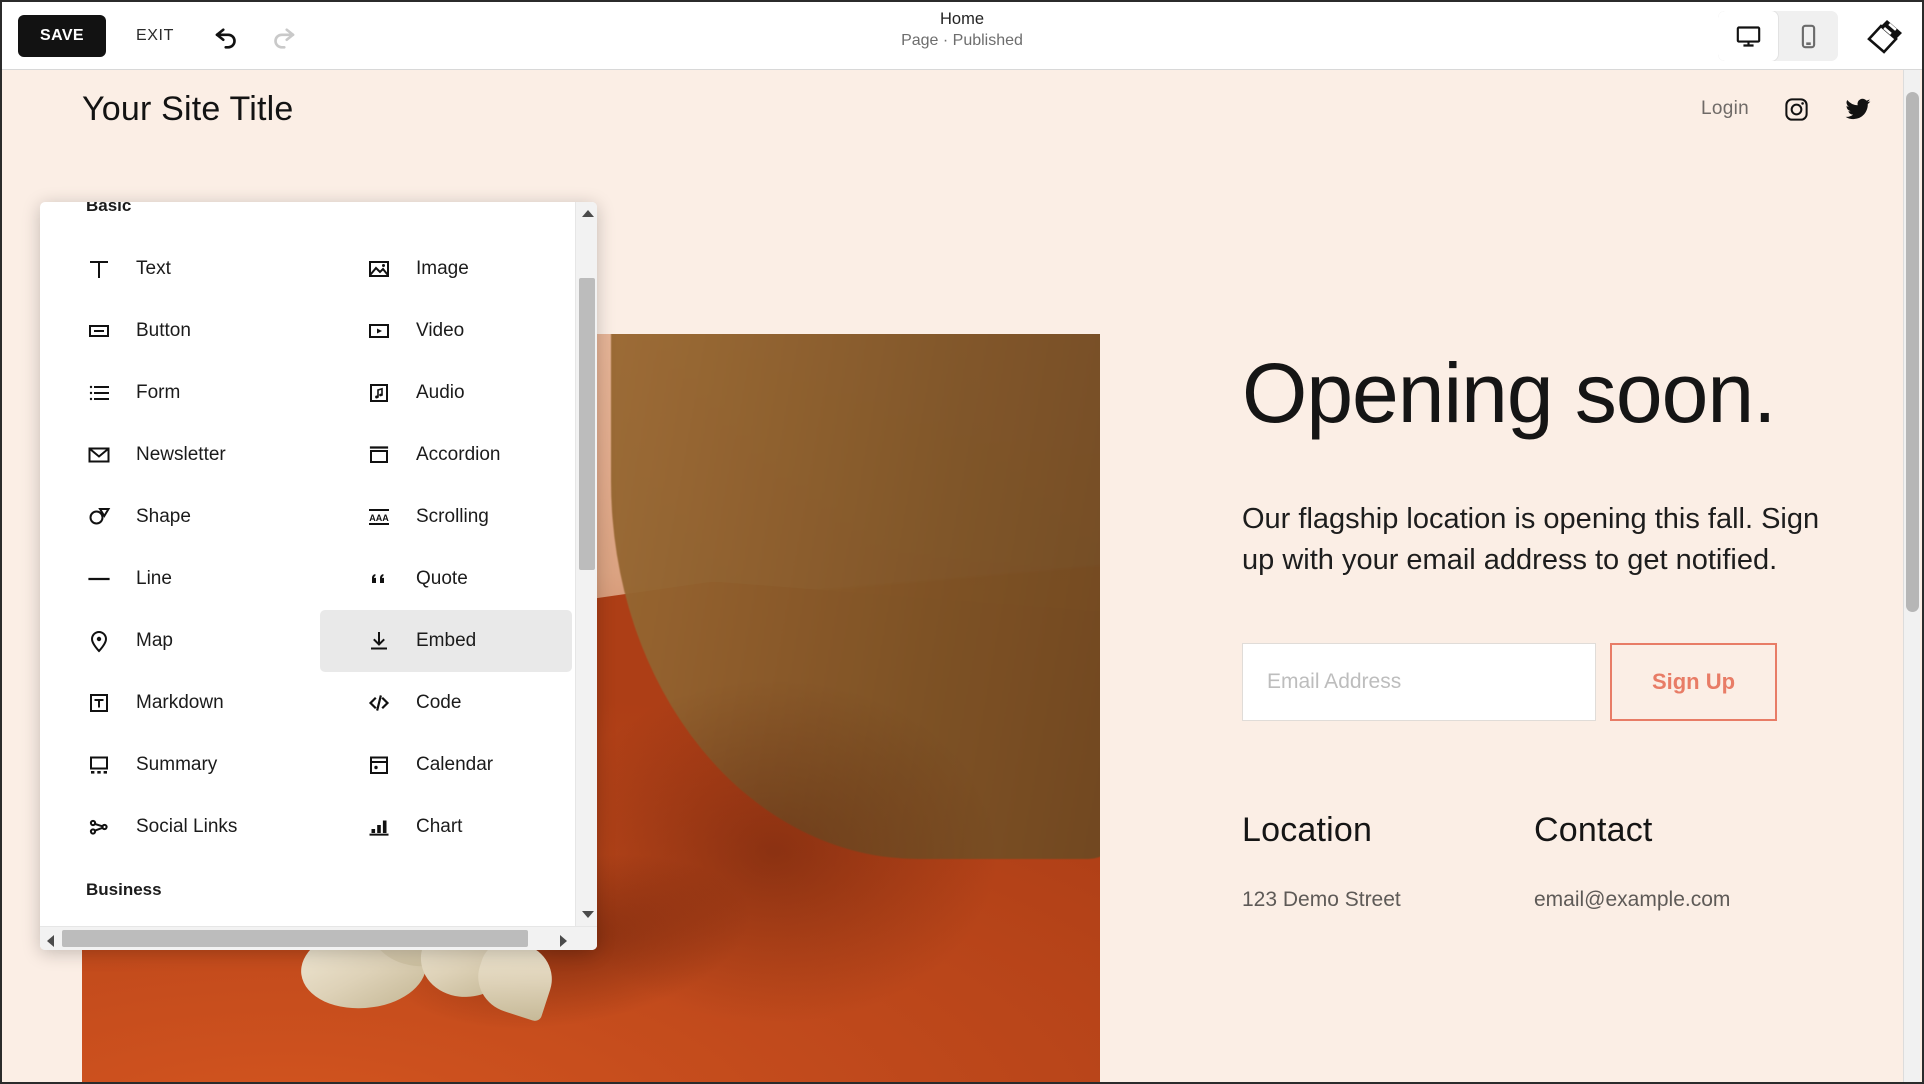  I want to click on block-item-image: Image, so click(446, 269).